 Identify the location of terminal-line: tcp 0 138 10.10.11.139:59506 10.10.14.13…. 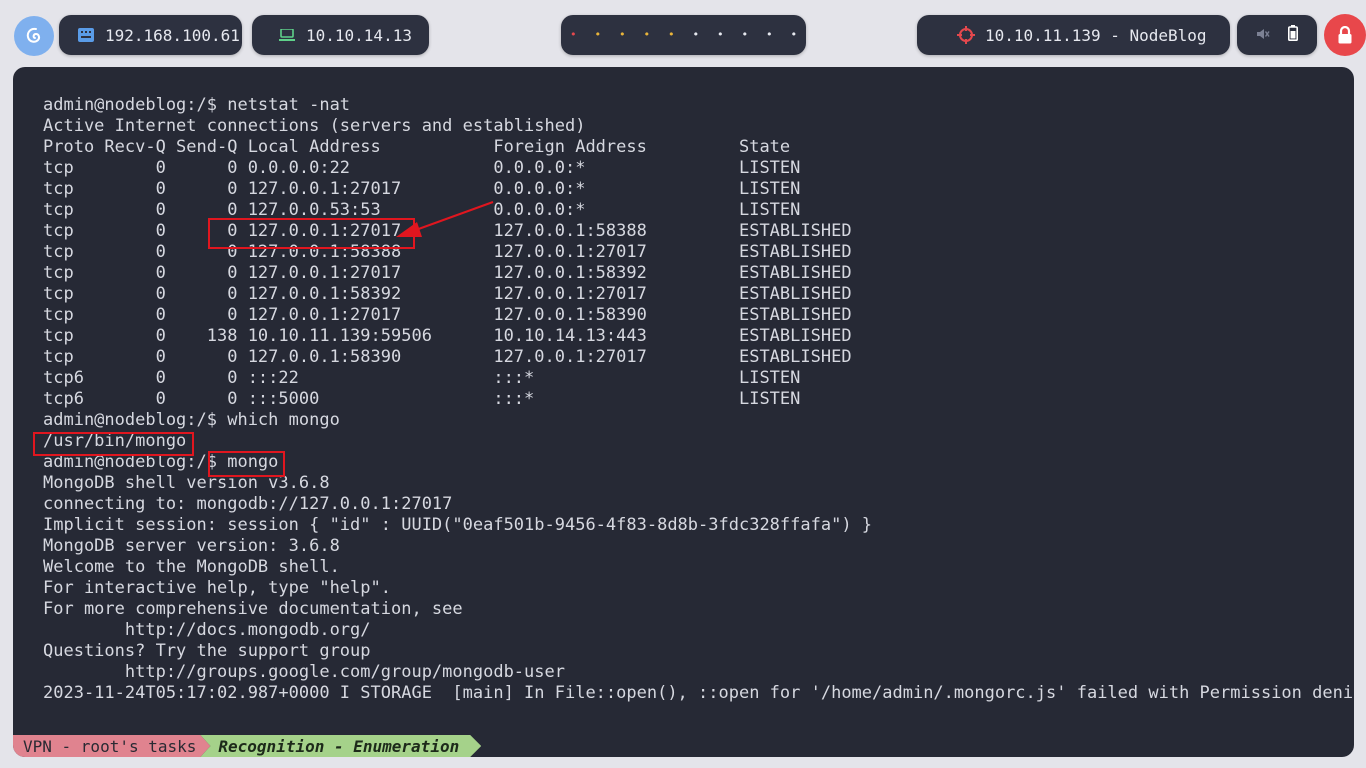
(447, 336).